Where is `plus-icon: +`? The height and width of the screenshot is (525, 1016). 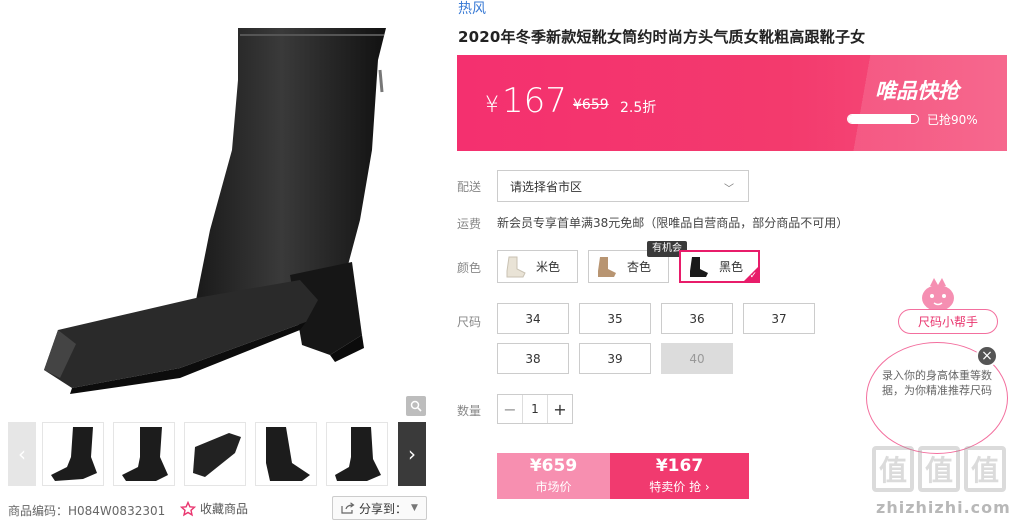
plus-icon: + is located at coordinates (560, 409).